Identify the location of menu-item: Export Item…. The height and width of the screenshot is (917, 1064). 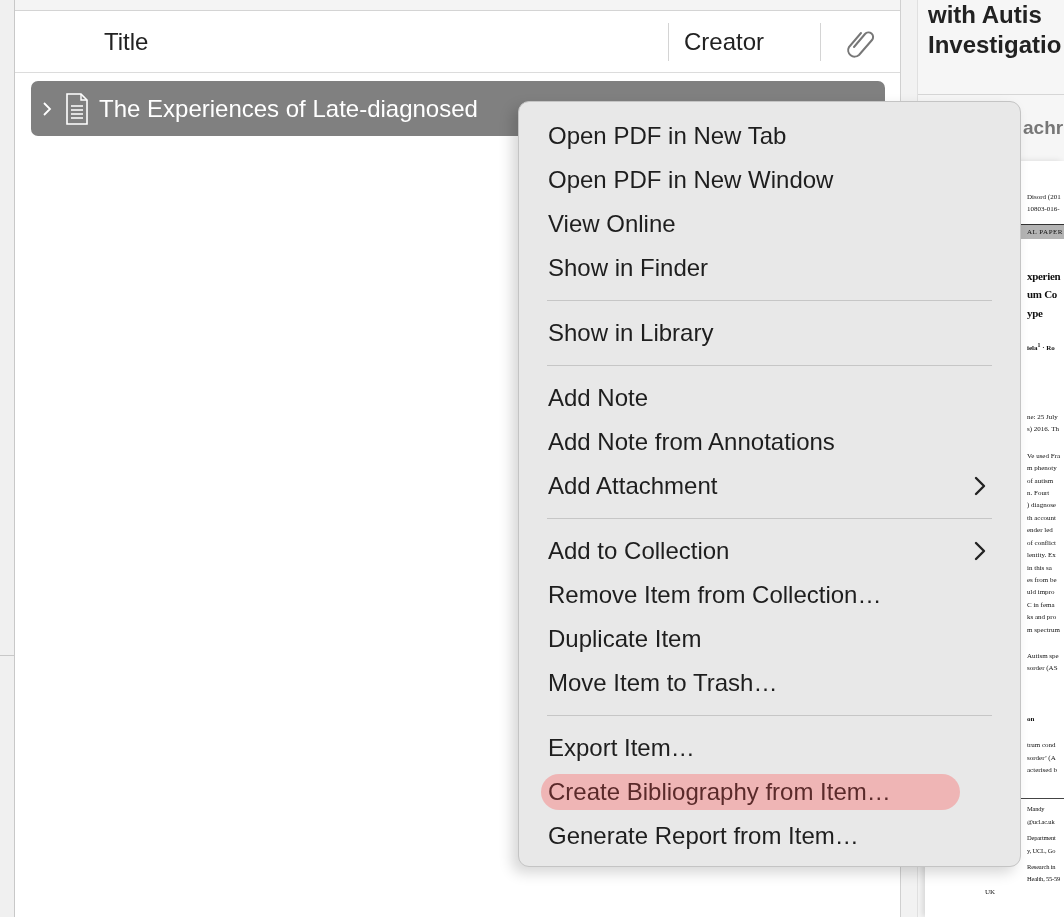
(769, 748).